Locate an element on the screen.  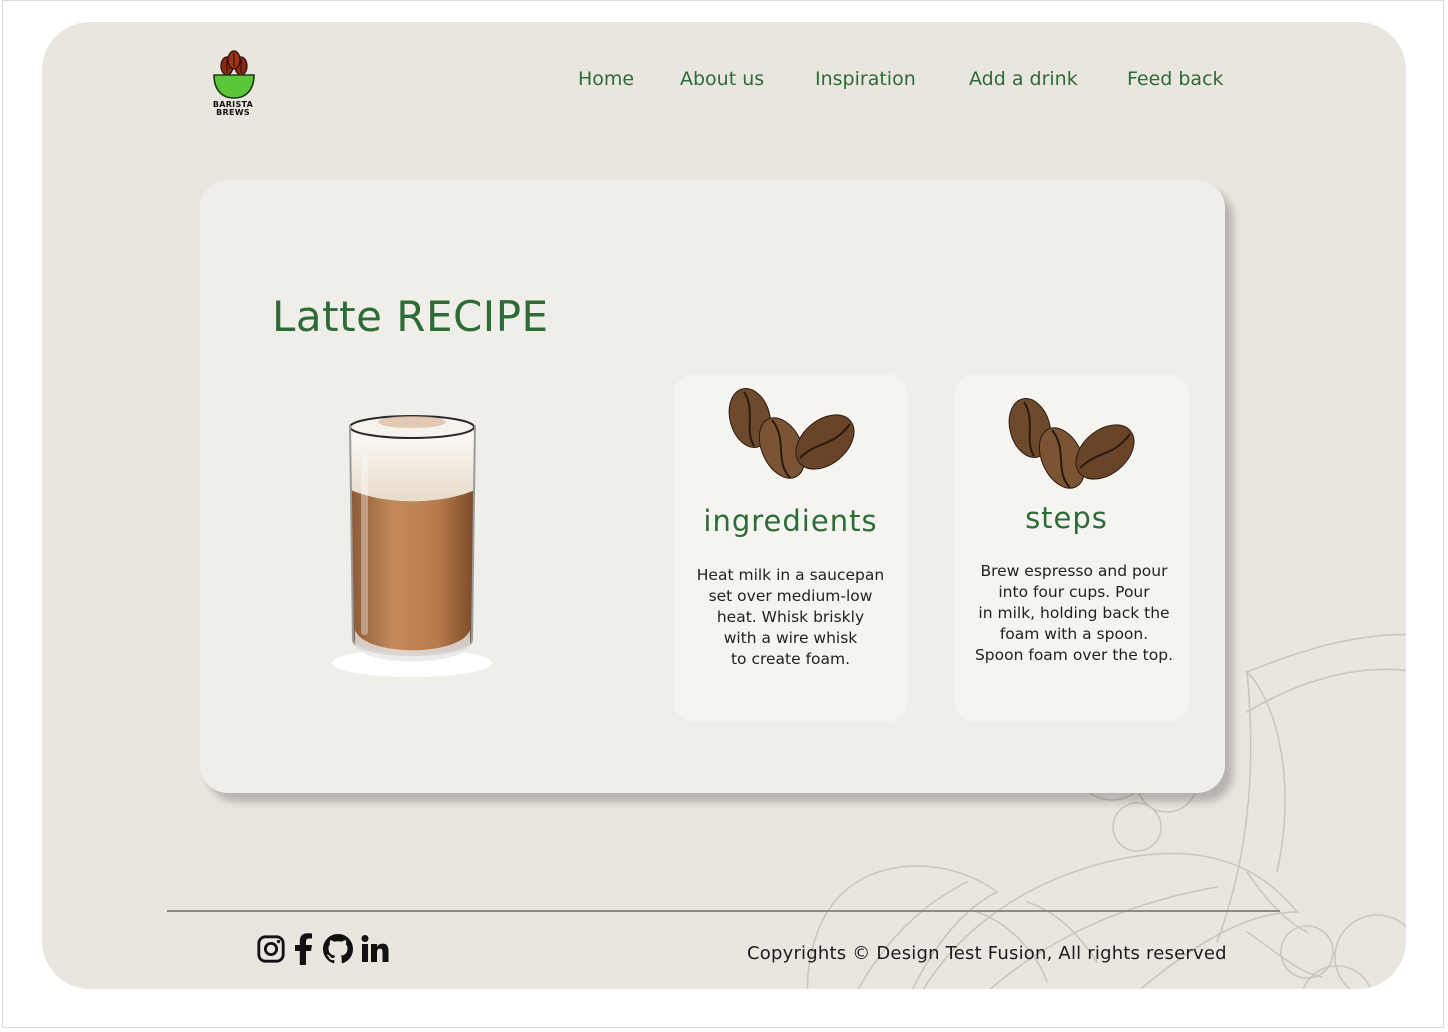
social-links is located at coordinates (323, 949).